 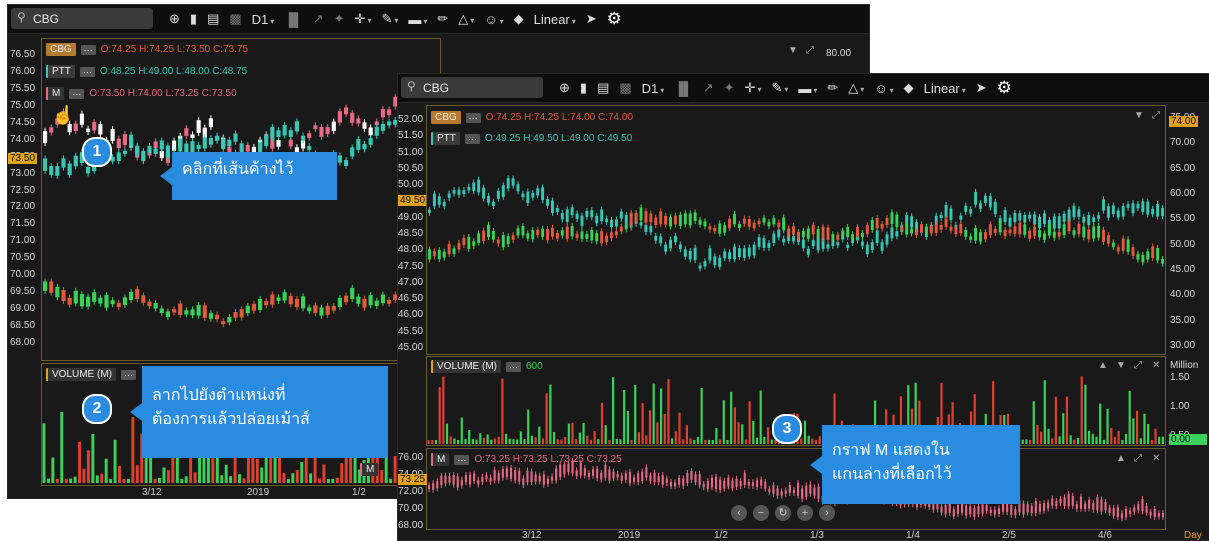 I want to click on series-tag-m: M, so click(x=55, y=93).